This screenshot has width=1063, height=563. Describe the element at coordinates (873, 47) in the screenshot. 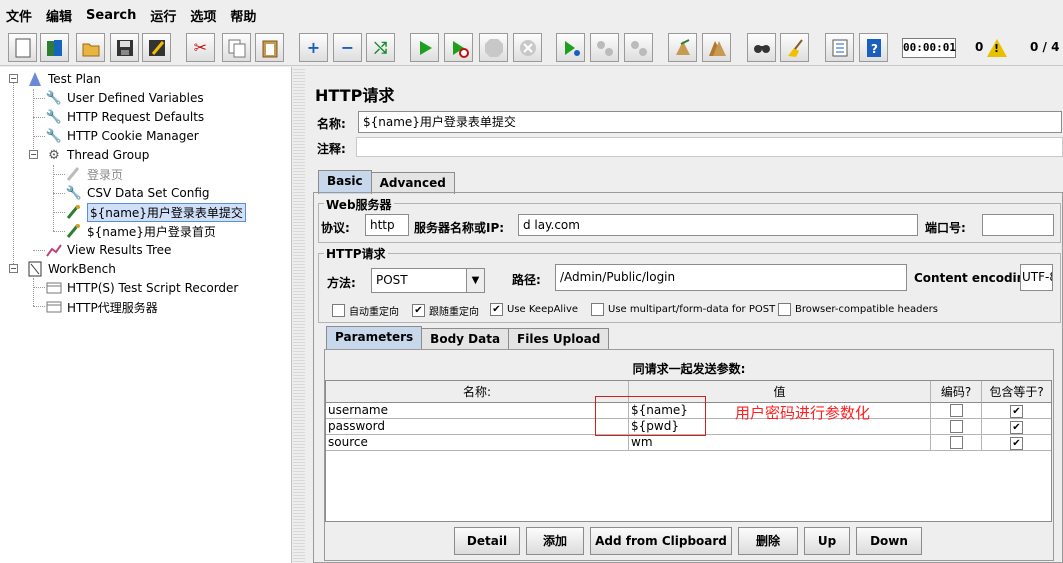

I see `help-button: ?` at that location.